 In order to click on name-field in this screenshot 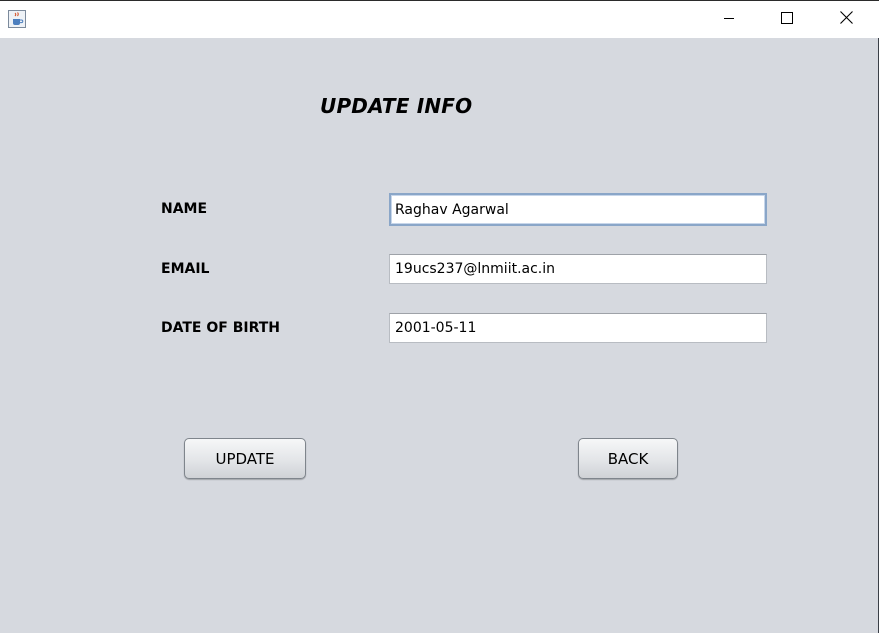, I will do `click(578, 209)`.